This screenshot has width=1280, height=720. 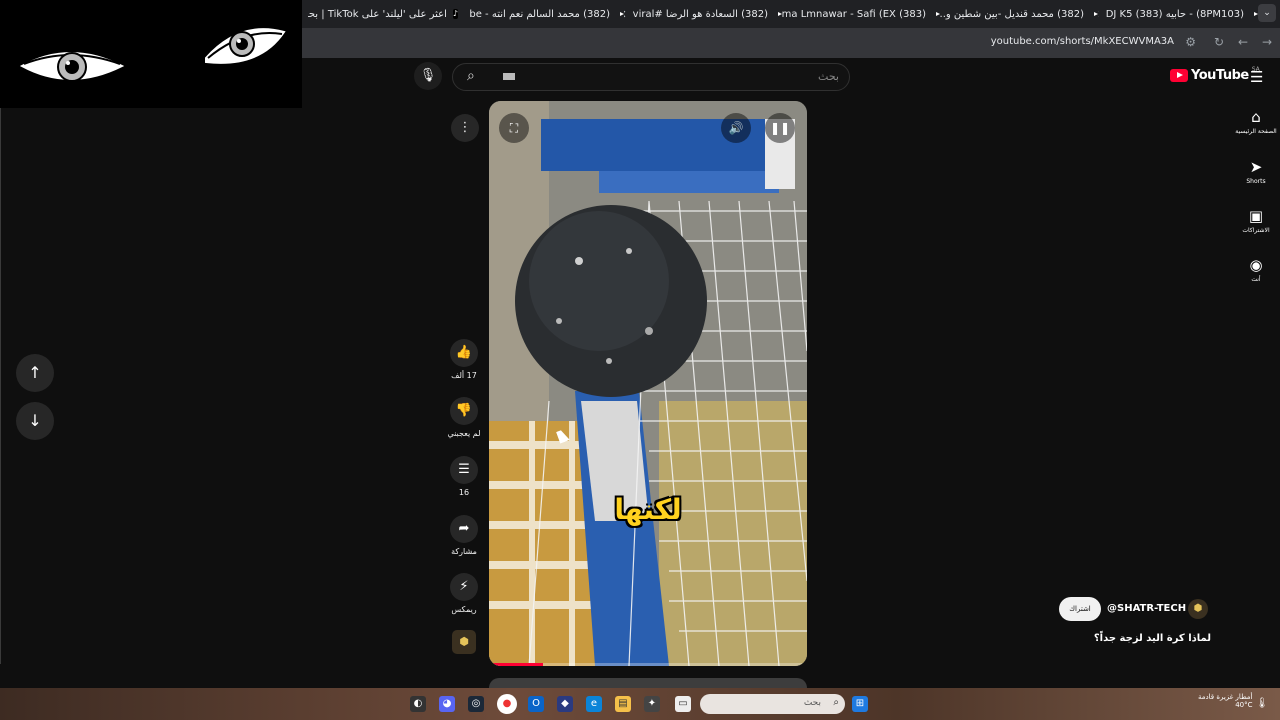 I want to click on edge-icon: e, so click(x=594, y=704).